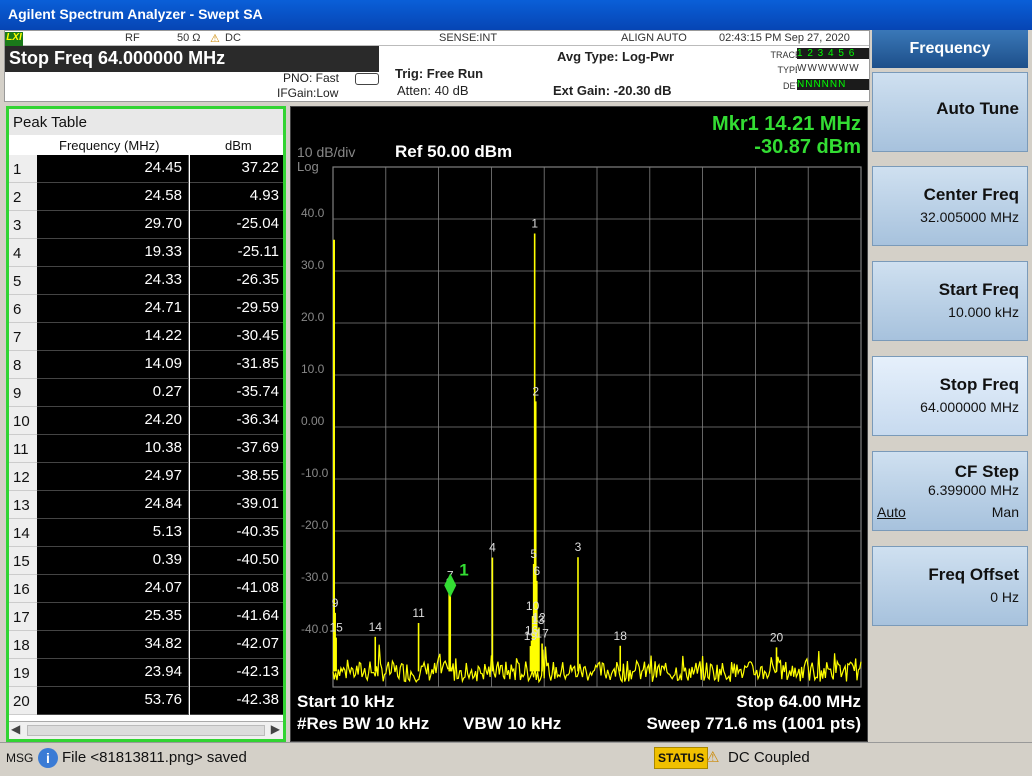 The width and height of the screenshot is (1032, 776). What do you see at coordinates (777, 637) in the screenshot?
I see `peak-label: 20` at bounding box center [777, 637].